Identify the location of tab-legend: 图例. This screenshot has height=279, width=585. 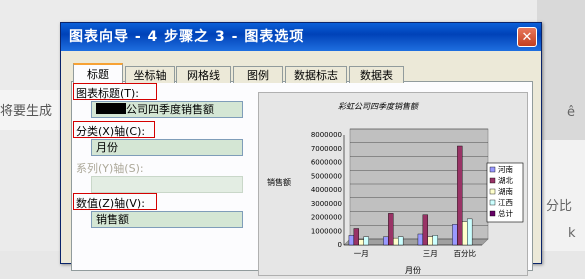
(258, 74).